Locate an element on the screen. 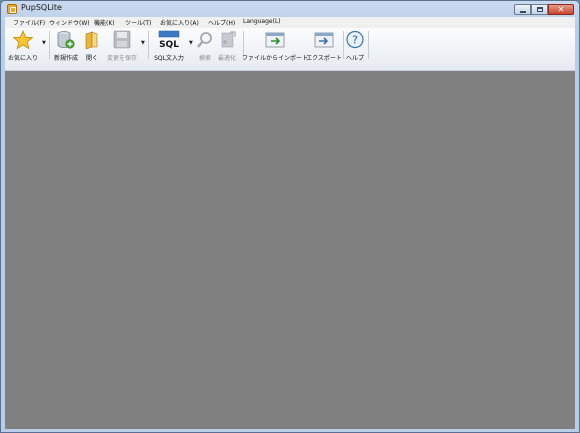 This screenshot has height=433, width=580. export-label: エクスポート is located at coordinates (324, 58).